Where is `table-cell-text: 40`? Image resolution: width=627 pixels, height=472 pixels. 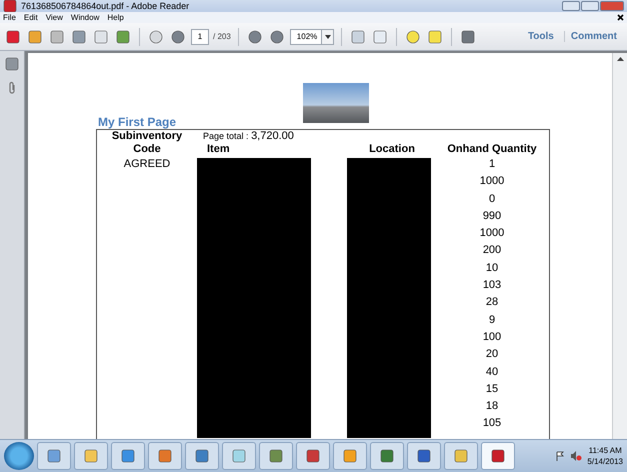
table-cell-text: 40 is located at coordinates (492, 372).